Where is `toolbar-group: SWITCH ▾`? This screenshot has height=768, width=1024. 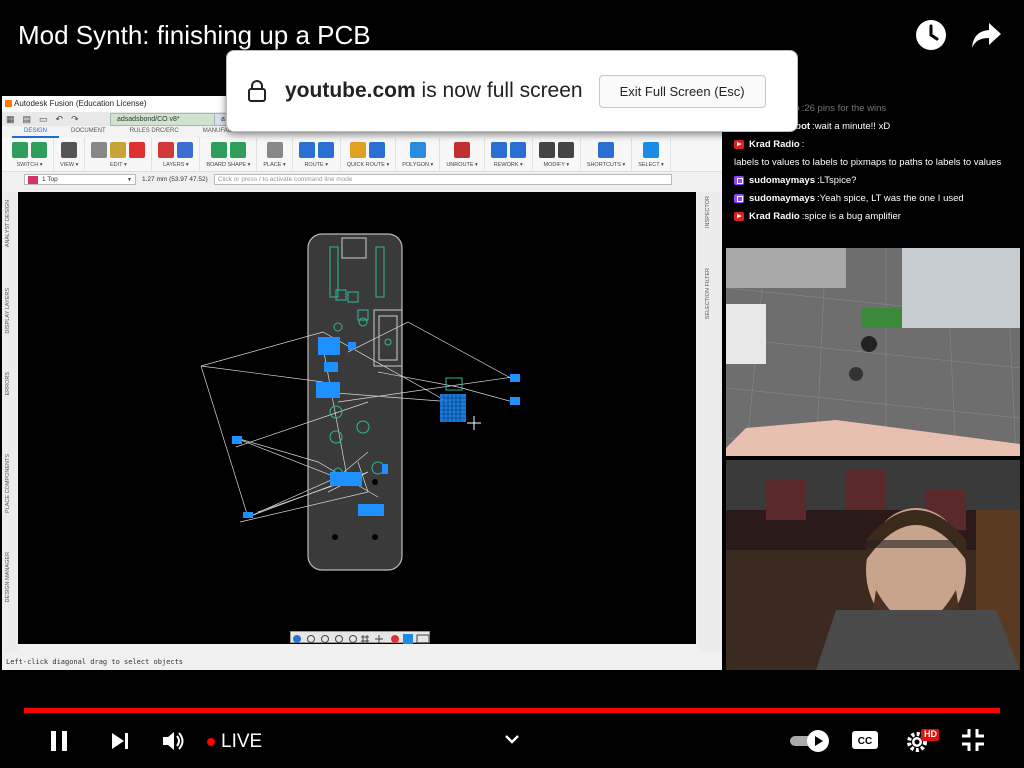
toolbar-group: SWITCH ▾ is located at coordinates (30, 155).